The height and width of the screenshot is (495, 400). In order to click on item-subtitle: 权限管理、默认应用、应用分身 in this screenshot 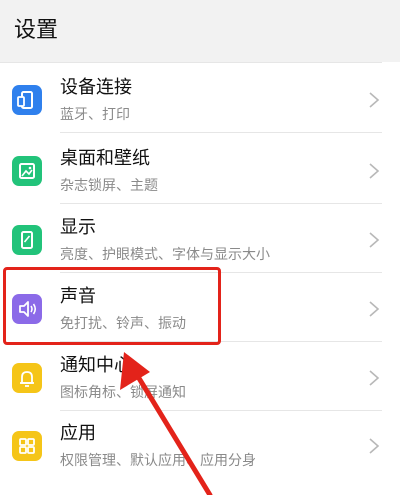, I will do `click(158, 461)`.